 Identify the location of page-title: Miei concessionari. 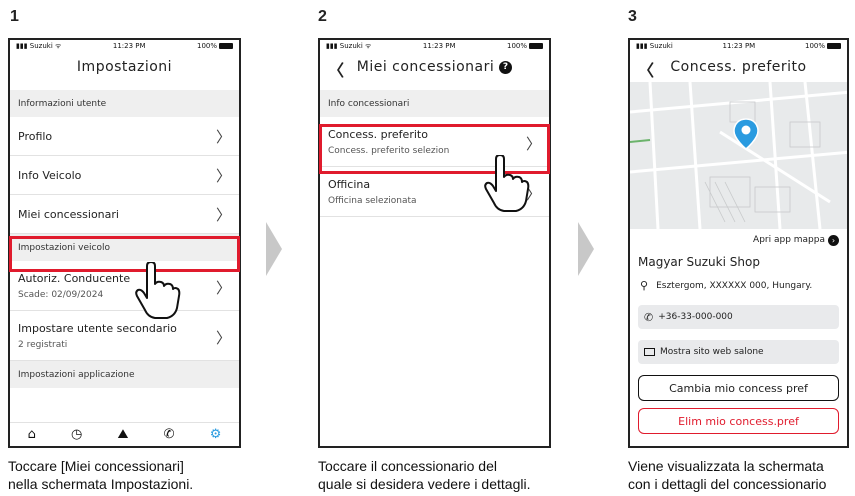
(425, 67).